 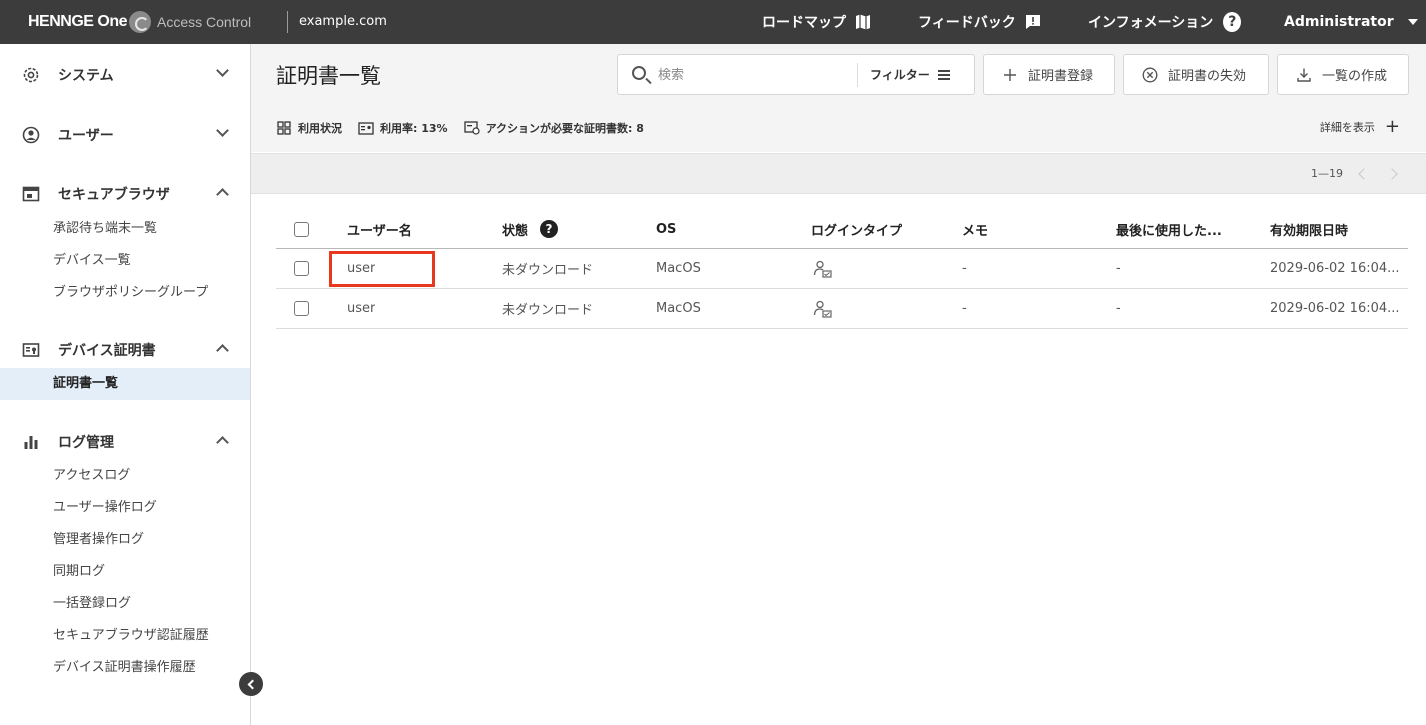 I want to click on chevron-left-icon, so click(x=1364, y=174).